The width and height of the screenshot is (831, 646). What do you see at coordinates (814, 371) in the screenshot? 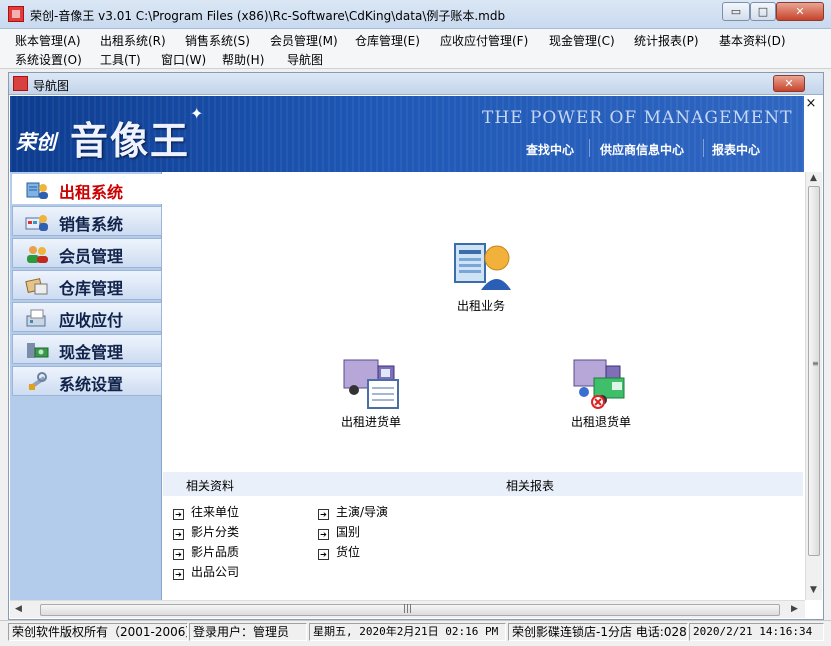
I see `vertical-scroll-thumb: ≡` at bounding box center [814, 371].